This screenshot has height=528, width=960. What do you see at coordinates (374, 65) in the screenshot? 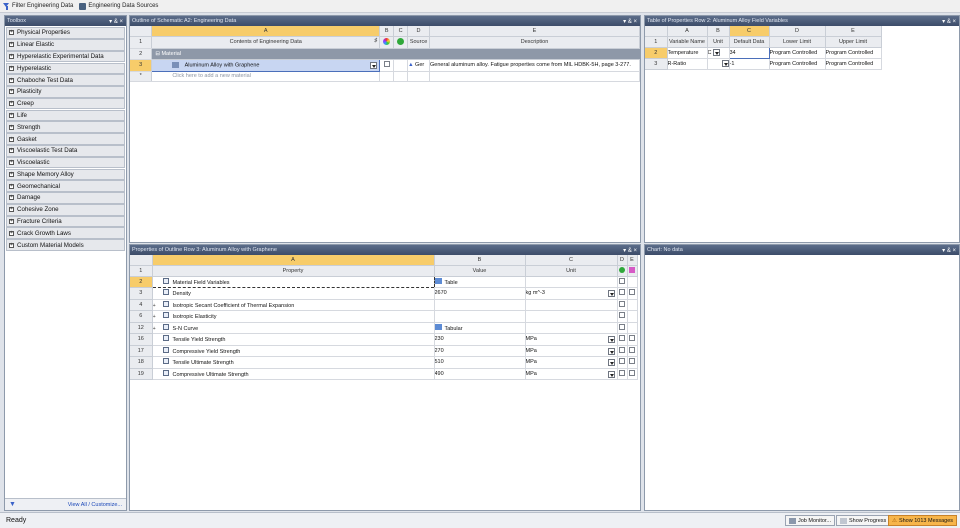
I see `material-dropdown` at bounding box center [374, 65].